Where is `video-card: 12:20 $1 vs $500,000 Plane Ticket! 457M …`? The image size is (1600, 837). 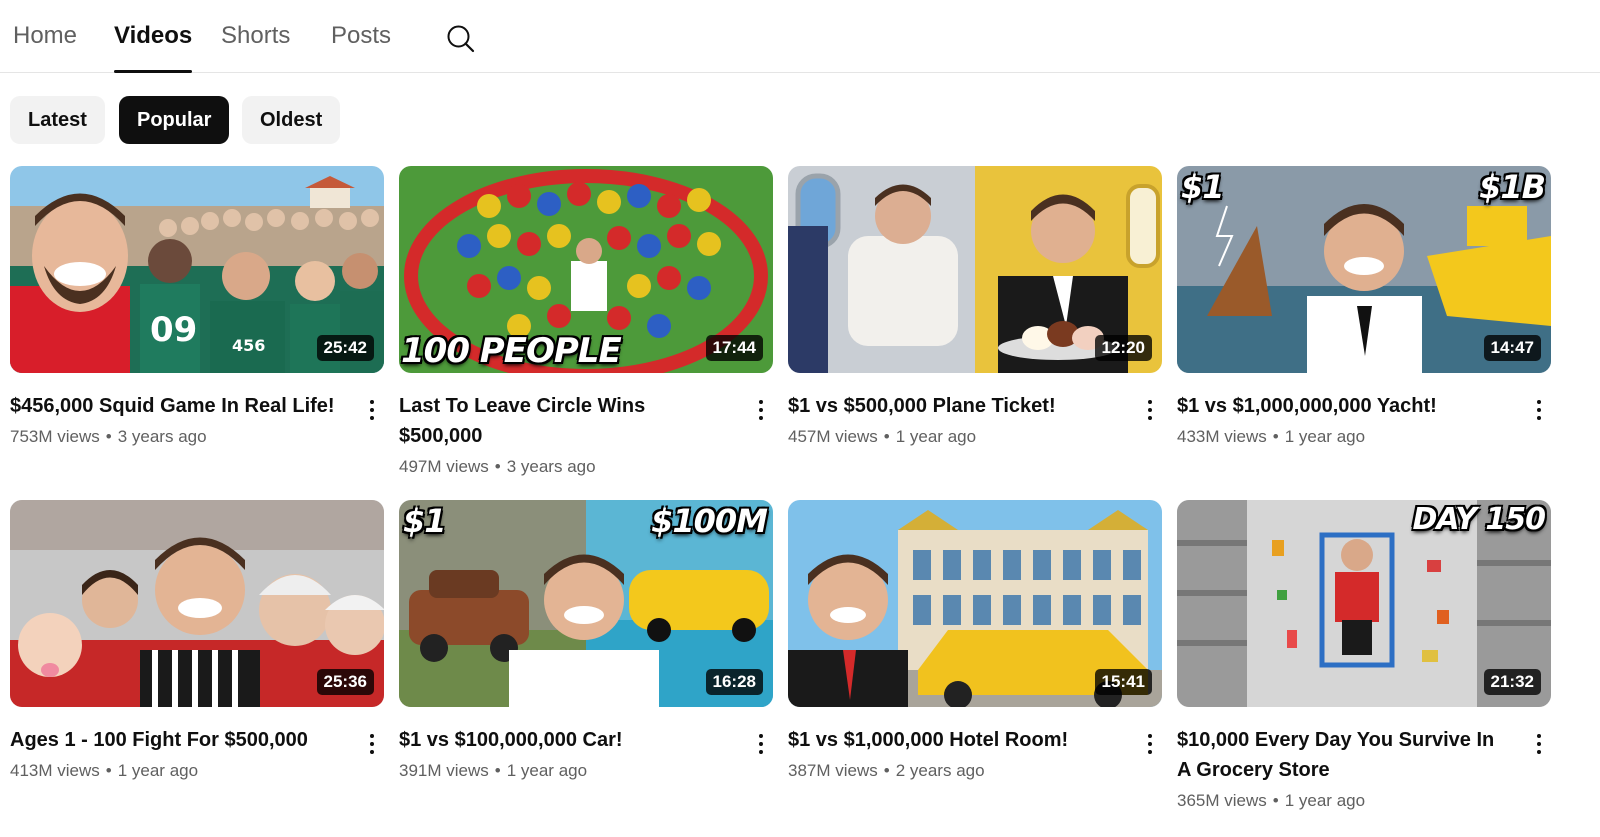 video-card: 12:20 $1 vs $500,000 Plane Ticket! 457M … is located at coordinates (975, 306).